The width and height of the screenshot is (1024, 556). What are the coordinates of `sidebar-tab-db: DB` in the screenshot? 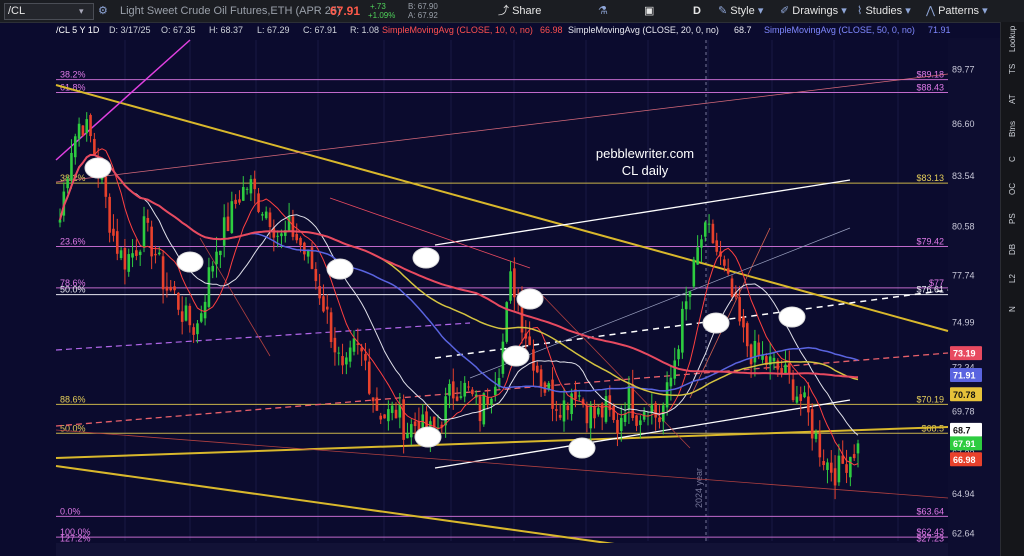 It's located at (1012, 249).